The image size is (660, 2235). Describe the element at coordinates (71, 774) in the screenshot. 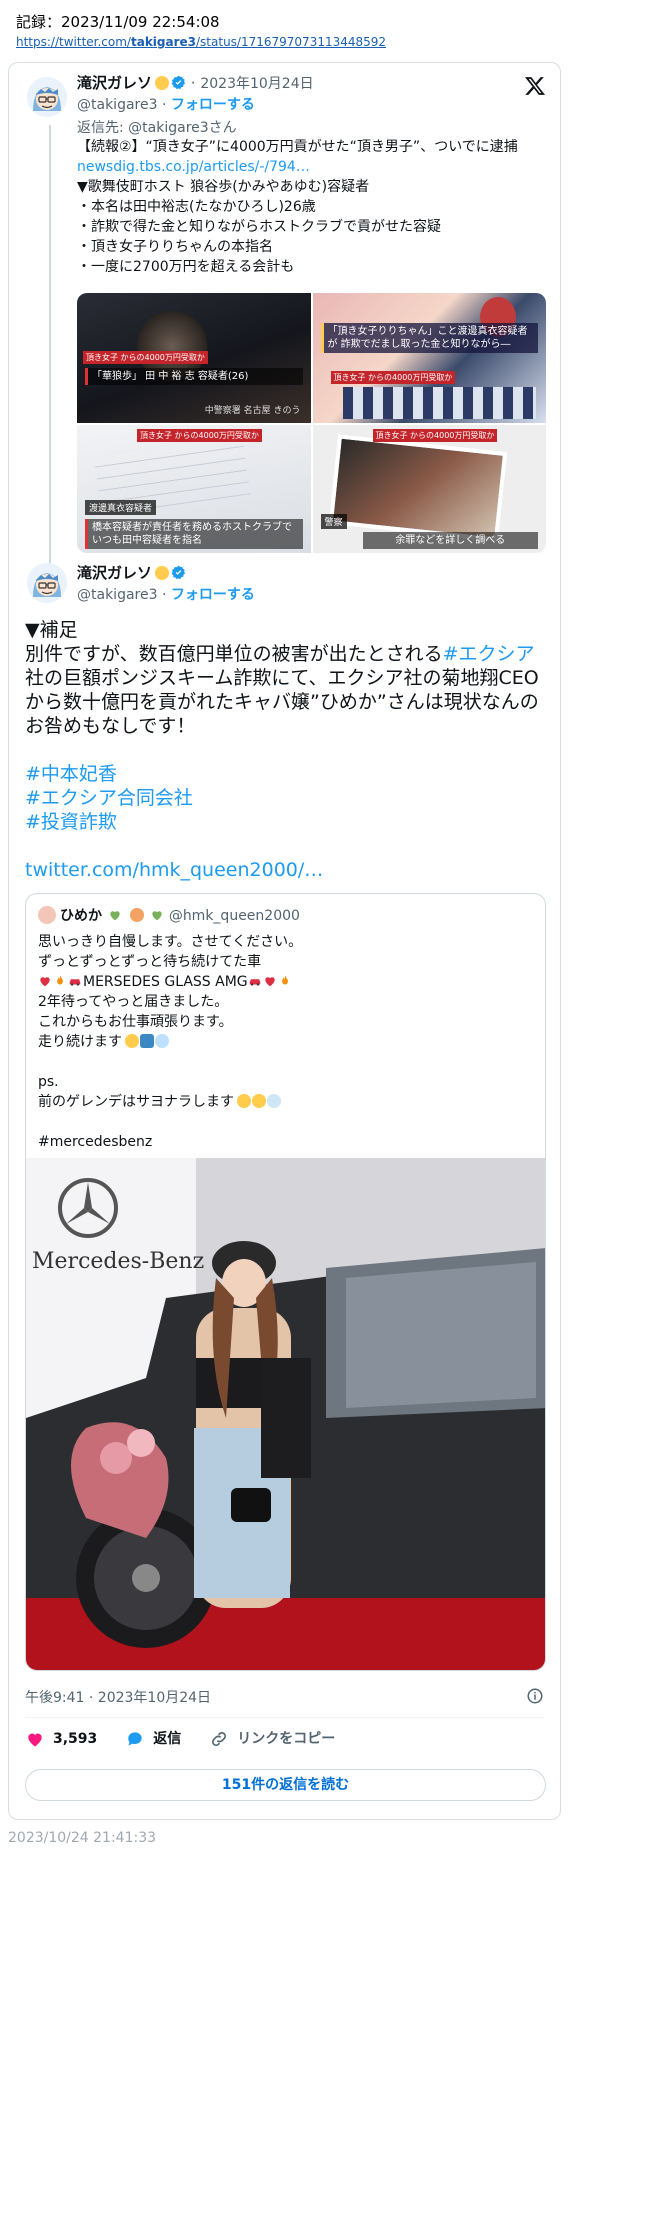

I see `hashtag-link: #中本妃香` at that location.